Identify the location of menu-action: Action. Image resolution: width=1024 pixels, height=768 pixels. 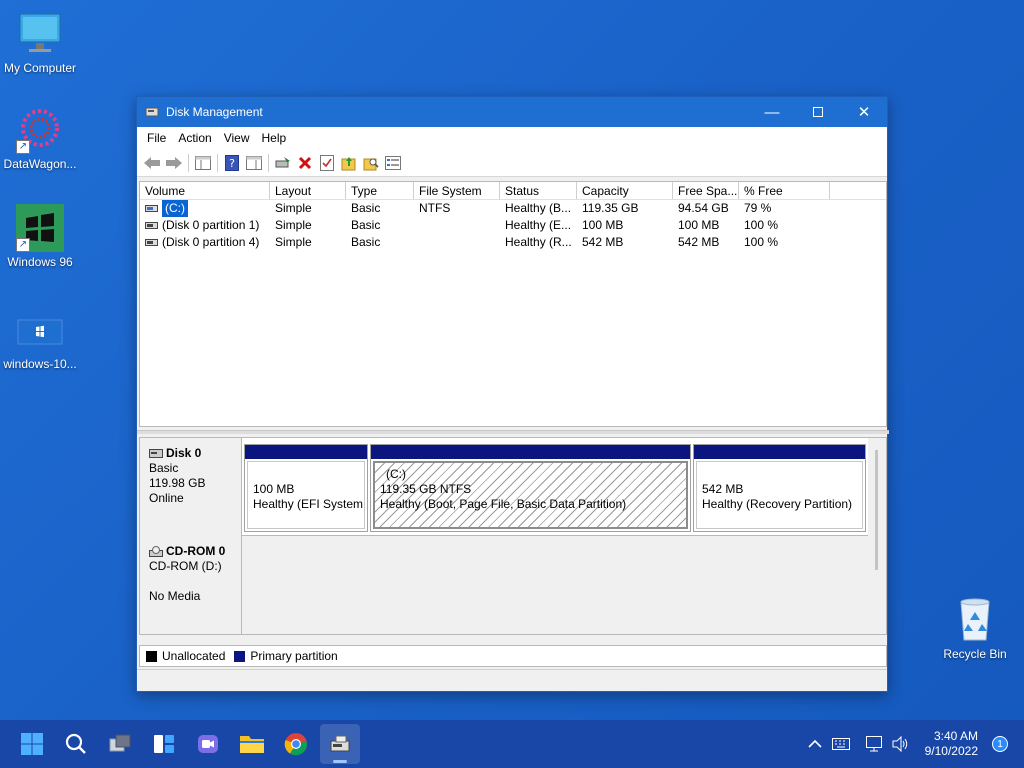
(194, 138).